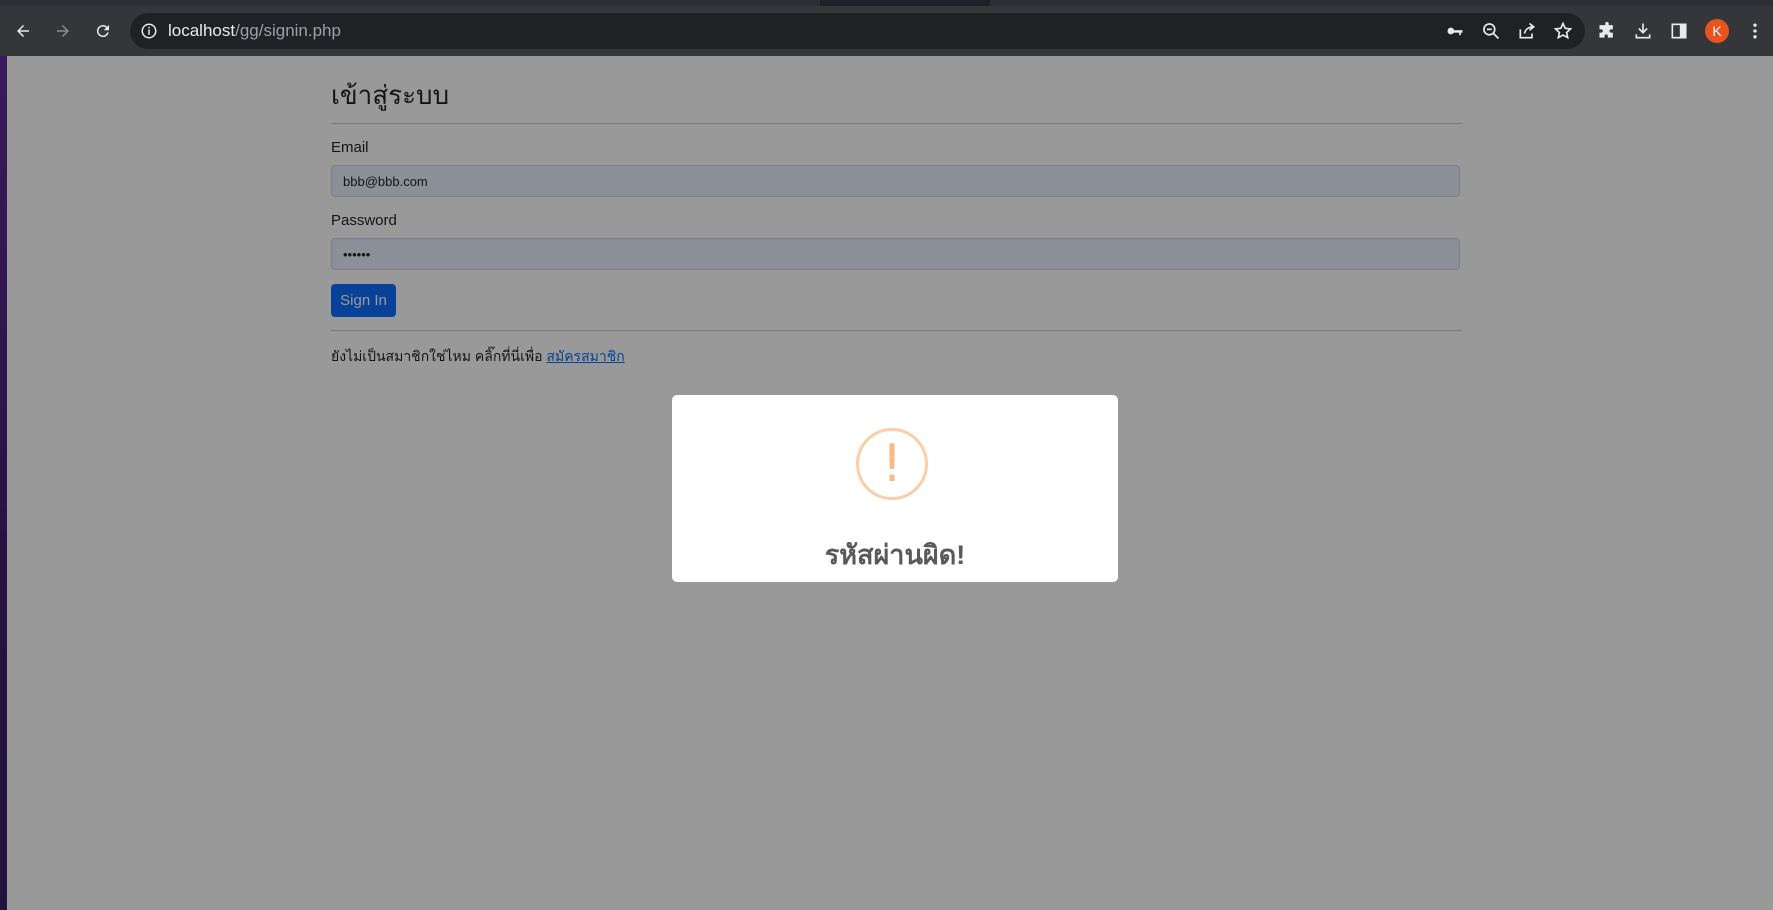  What do you see at coordinates (1643, 31) in the screenshot?
I see `download-icon` at bounding box center [1643, 31].